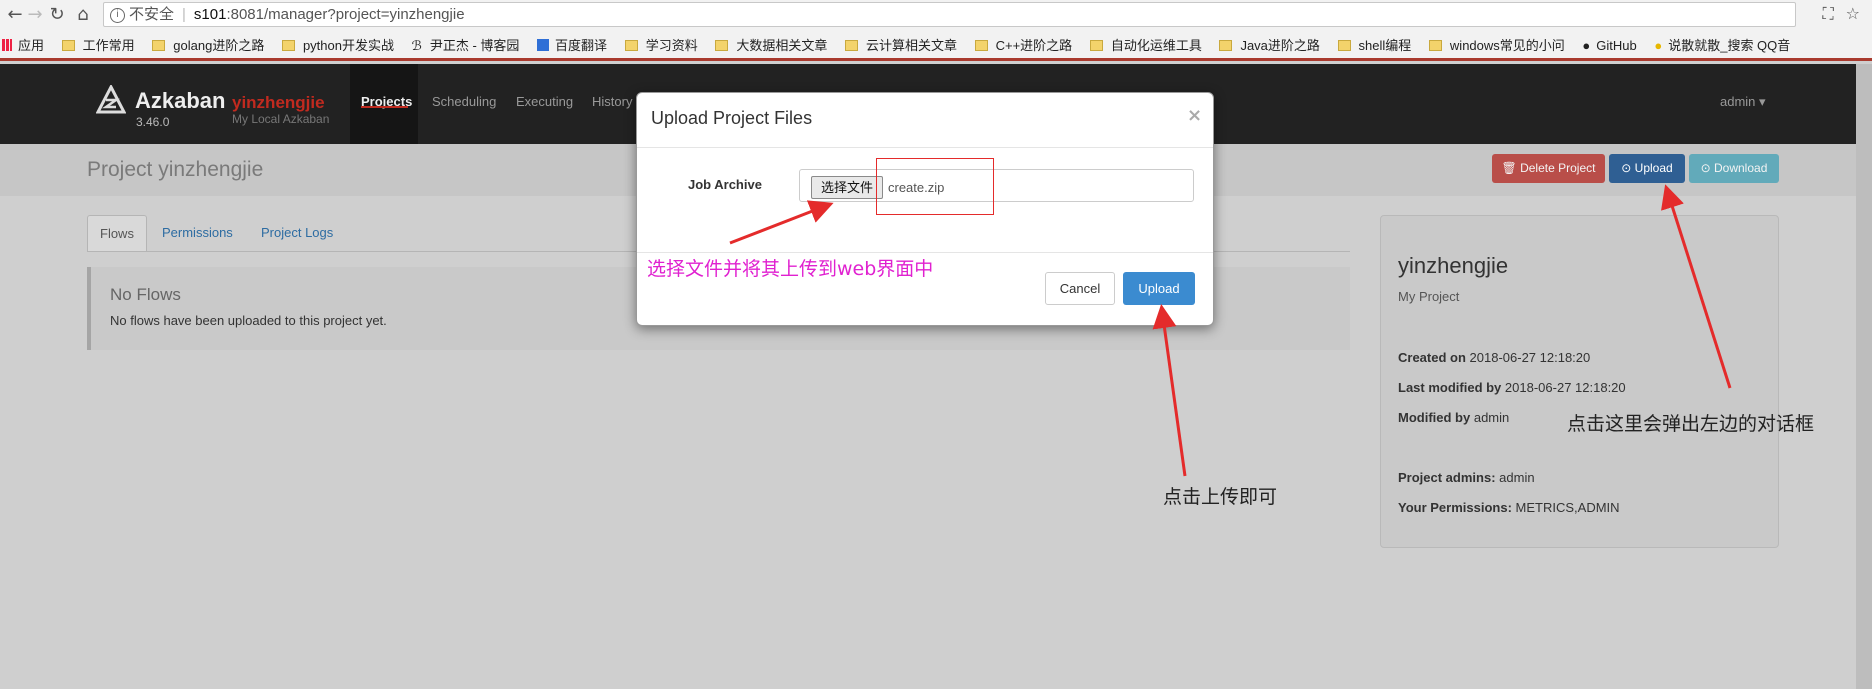  I want to click on nav-executing: Executing, so click(544, 101).